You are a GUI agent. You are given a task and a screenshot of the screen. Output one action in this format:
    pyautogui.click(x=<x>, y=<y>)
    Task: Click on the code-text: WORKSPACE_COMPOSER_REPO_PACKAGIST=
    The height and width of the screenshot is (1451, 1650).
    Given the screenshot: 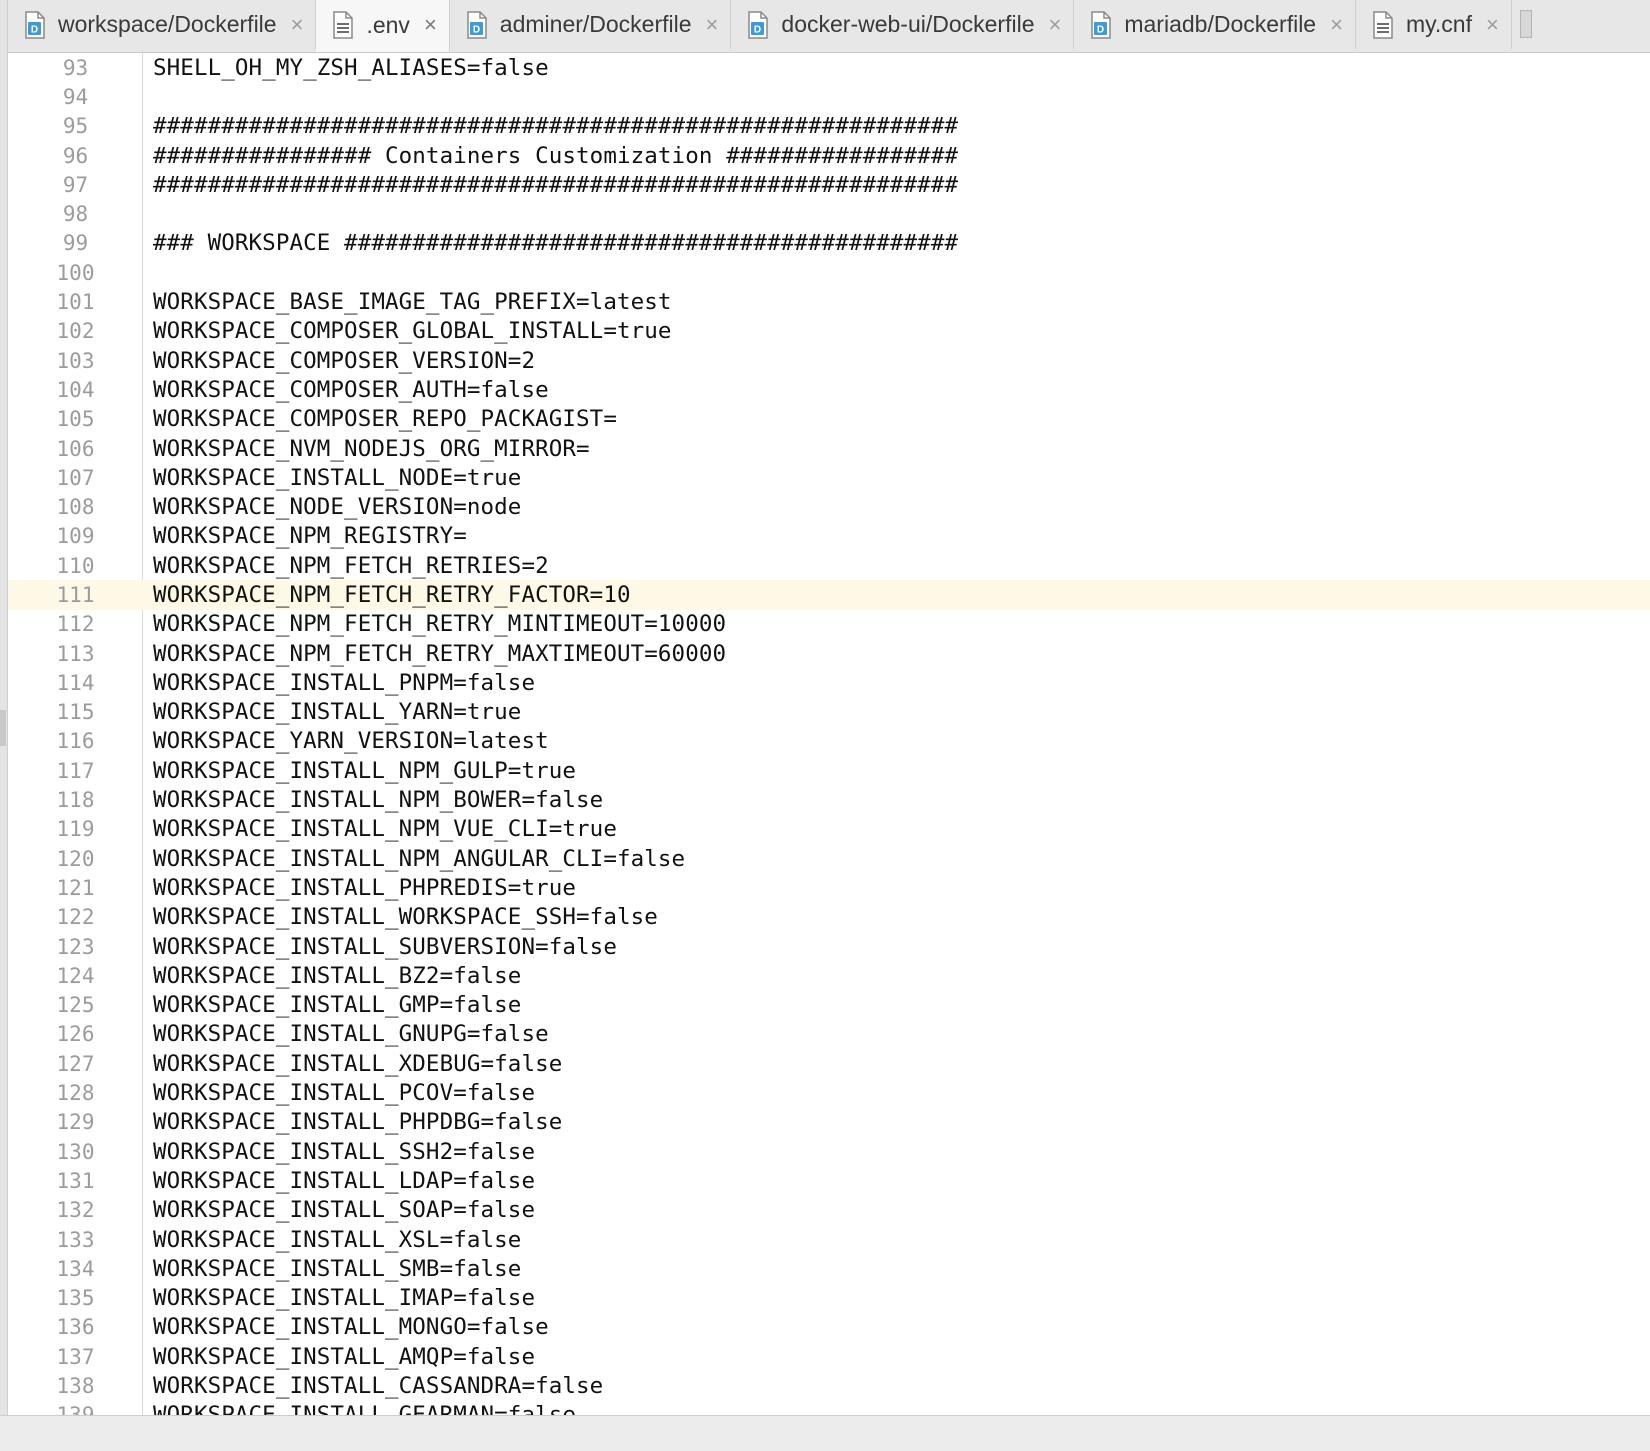 What is the action you would take?
    pyautogui.click(x=380, y=419)
    